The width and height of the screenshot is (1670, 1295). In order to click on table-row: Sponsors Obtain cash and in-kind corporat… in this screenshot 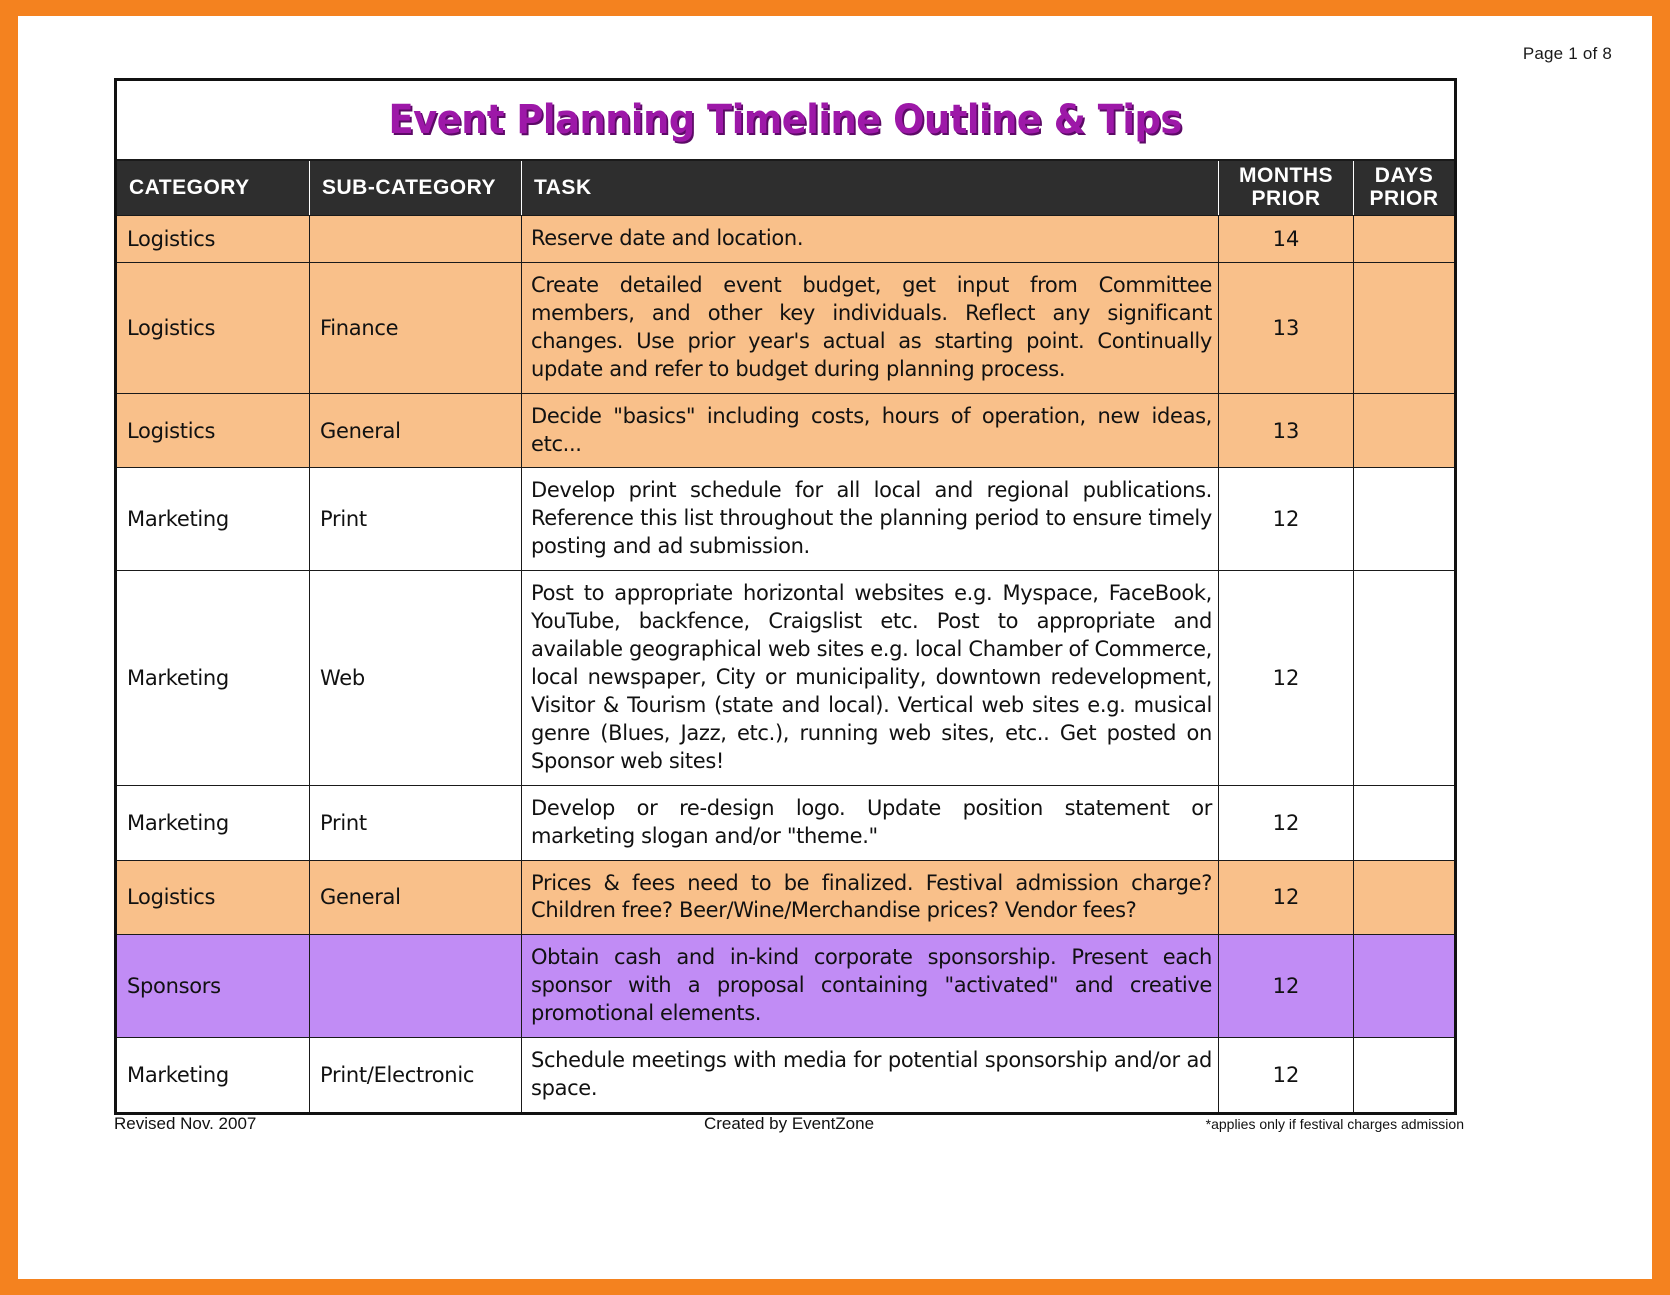, I will do `click(786, 986)`.